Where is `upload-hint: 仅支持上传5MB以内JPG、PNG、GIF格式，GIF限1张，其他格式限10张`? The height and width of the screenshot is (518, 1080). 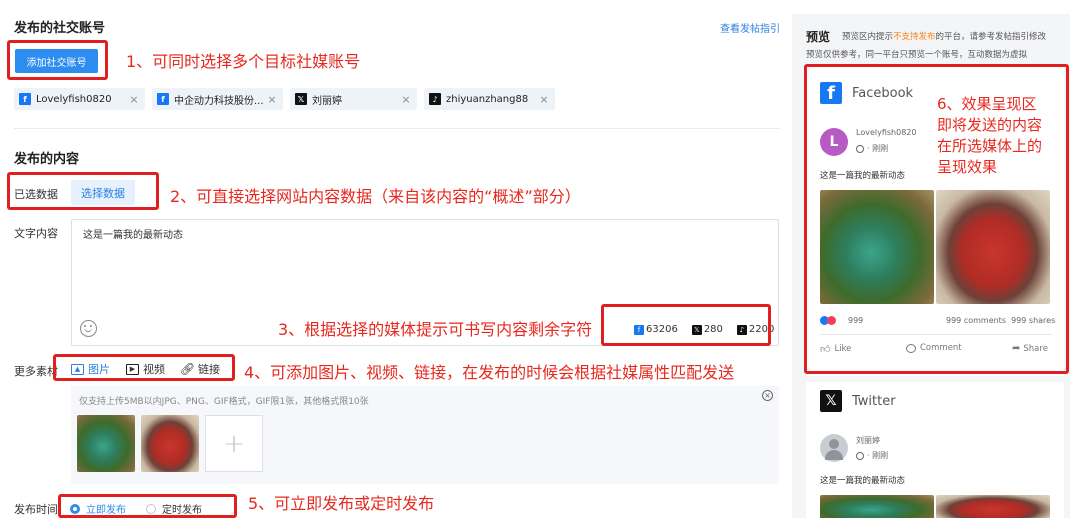 upload-hint: 仅支持上传5MB以内JPG、PNG、GIF格式，GIF限1张，其他格式限10张 is located at coordinates (224, 402).